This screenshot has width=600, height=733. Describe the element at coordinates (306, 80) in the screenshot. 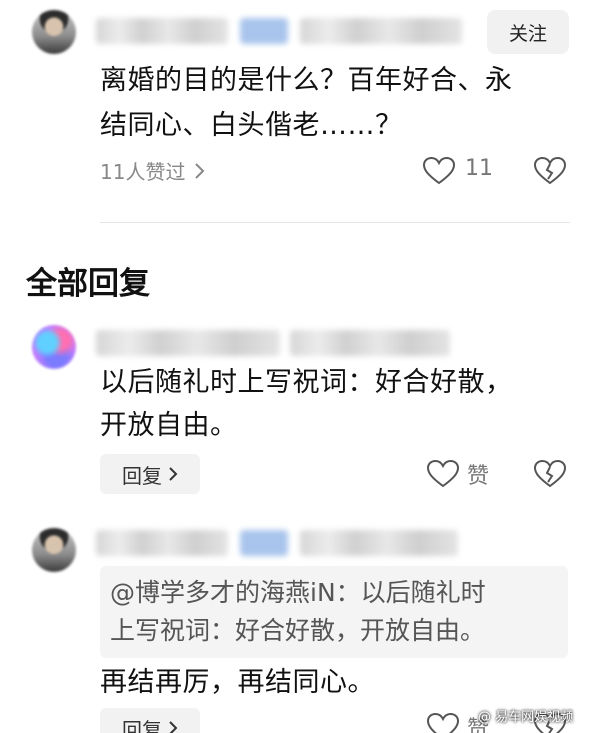

I see `post-text-line-1: 离婚的目的是什么？百年好合、永` at that location.